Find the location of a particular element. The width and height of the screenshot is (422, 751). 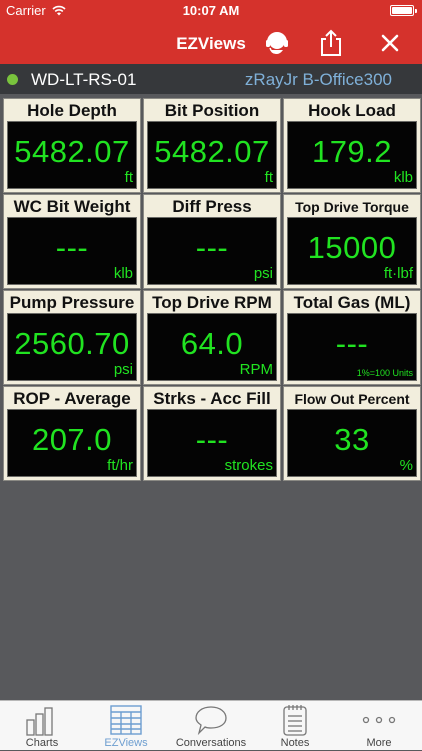

ellipsis-icon is located at coordinates (379, 722).